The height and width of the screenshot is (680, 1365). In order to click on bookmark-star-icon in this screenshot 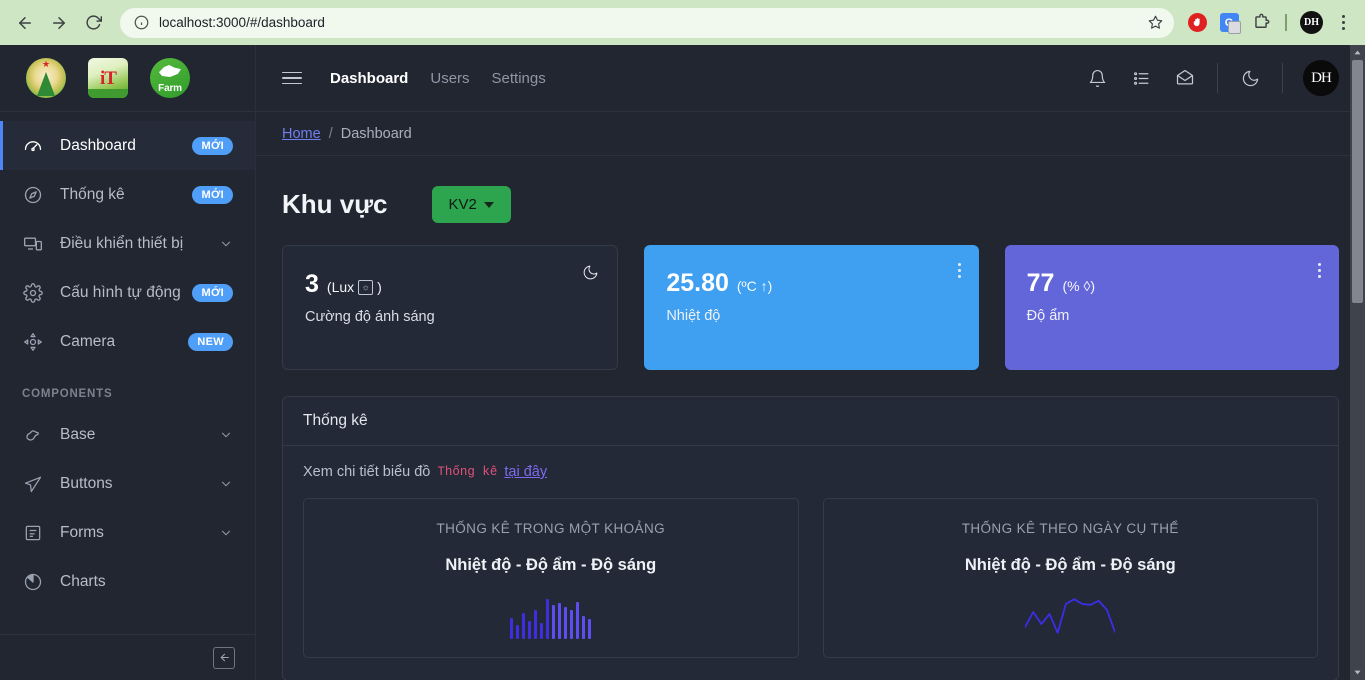, I will do `click(1155, 23)`.